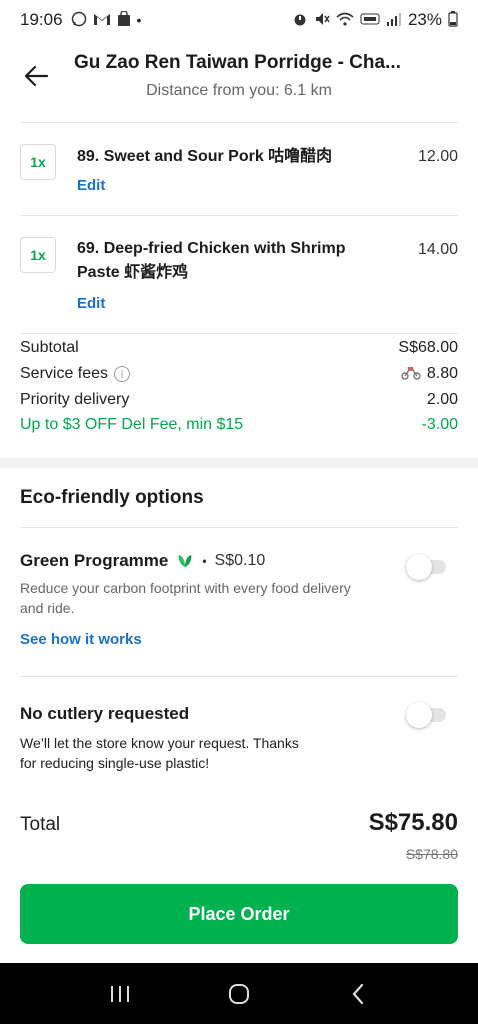  I want to click on subtotal-label: Subtotal, so click(49, 347).